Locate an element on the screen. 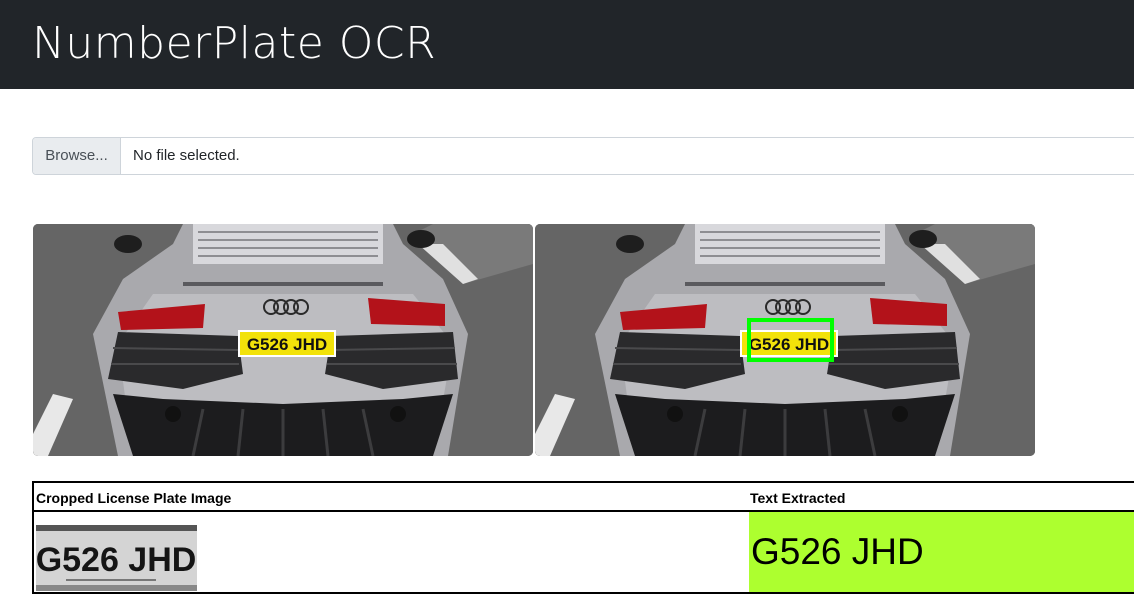 Image resolution: width=1134 pixels, height=601 pixels. top-navbar: NumberPlate OCR is located at coordinates (567, 44).